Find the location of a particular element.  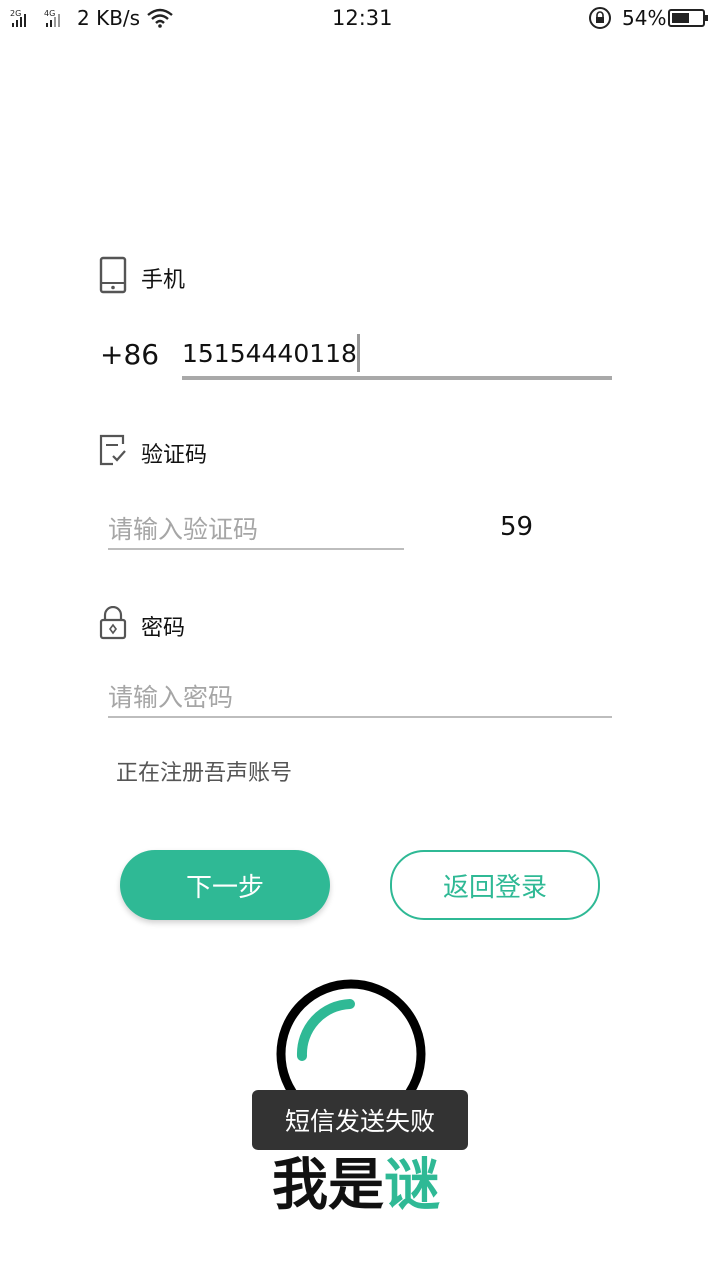

wifi-icon is located at coordinates (161, 20).